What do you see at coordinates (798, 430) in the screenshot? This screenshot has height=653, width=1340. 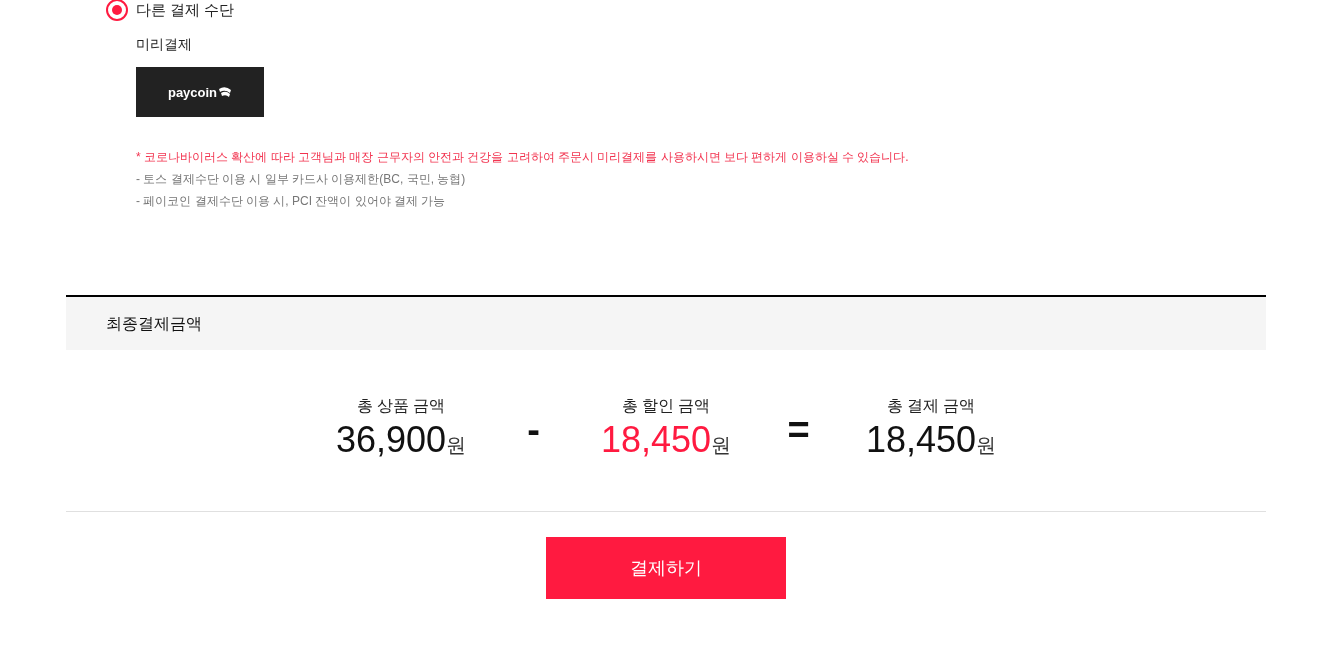 I see `operator-sign: =` at bounding box center [798, 430].